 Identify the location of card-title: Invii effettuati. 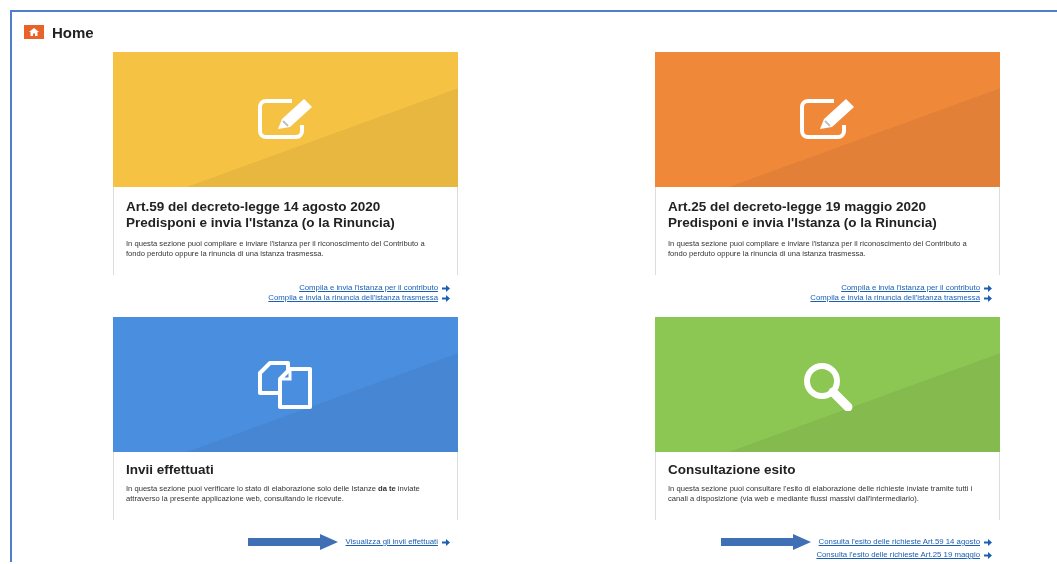
(170, 470).